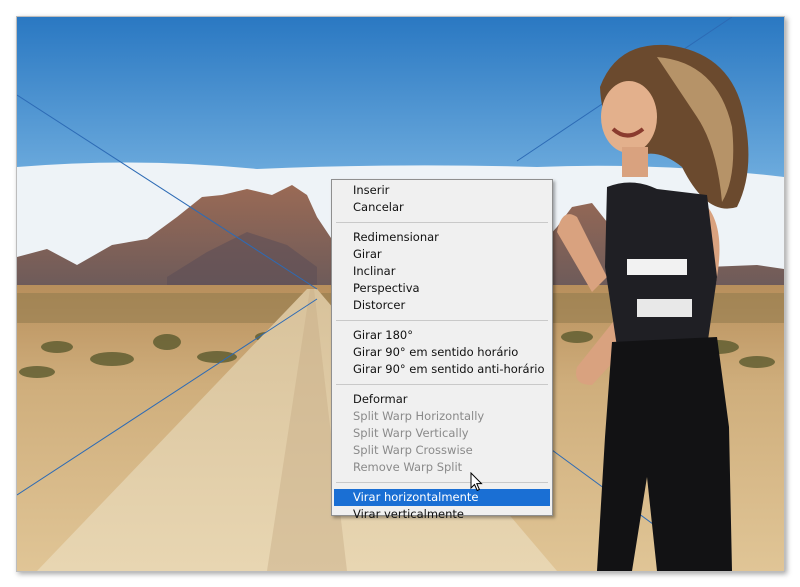  I want to click on menu-item-redimensionar: Redimensionar, so click(442, 237).